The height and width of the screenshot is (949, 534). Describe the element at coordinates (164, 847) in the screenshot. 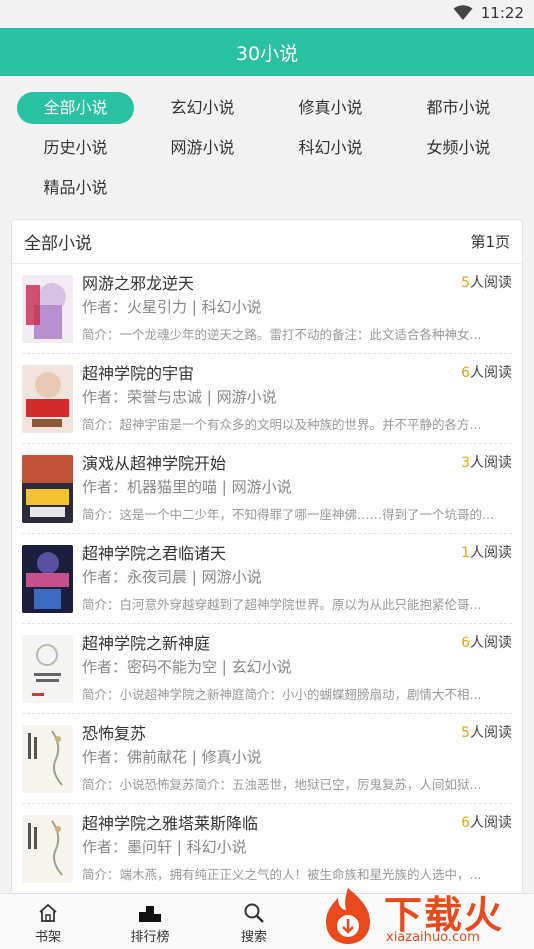

I see `book-meta: 作者：墨问轩 | 科幻小说` at that location.